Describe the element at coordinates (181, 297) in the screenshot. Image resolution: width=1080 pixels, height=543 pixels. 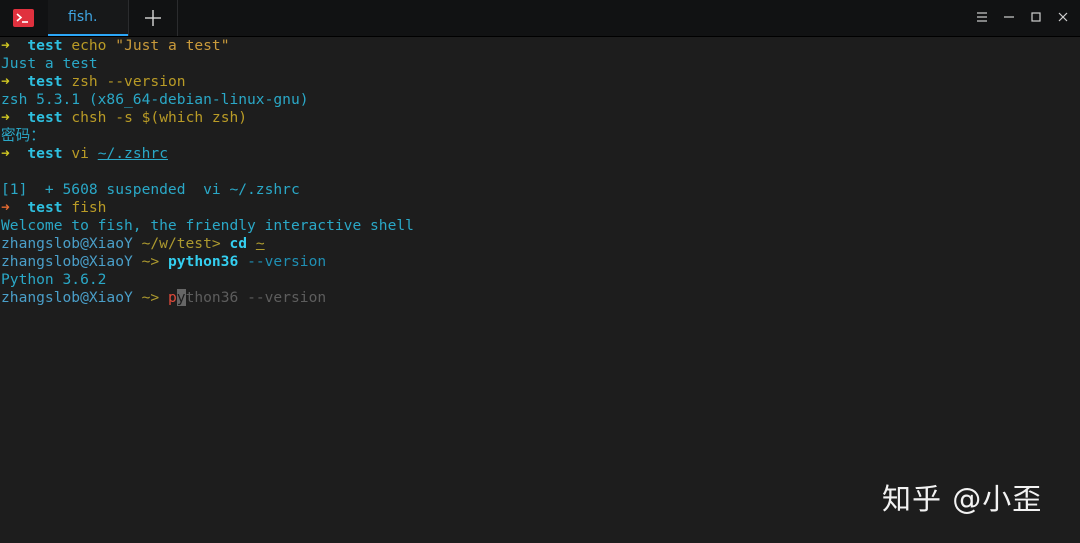
I see `text-cursor: y` at that location.